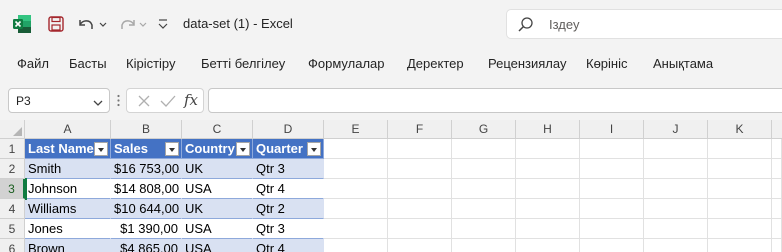  What do you see at coordinates (288, 129) in the screenshot?
I see `column-header: D` at bounding box center [288, 129].